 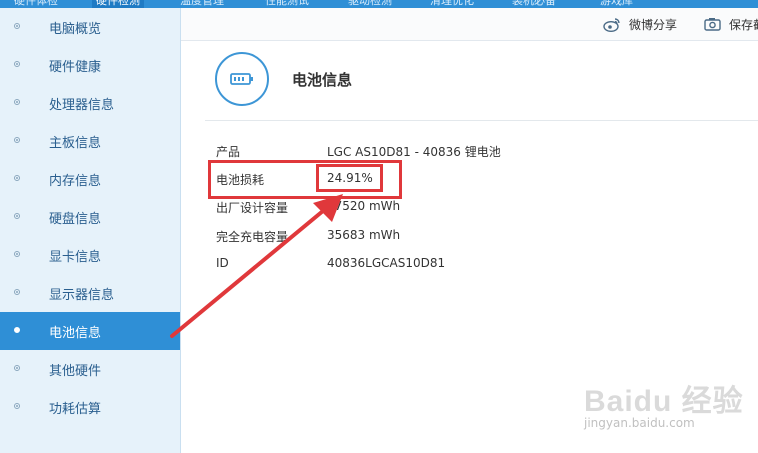 What do you see at coordinates (252, 208) in the screenshot?
I see `info-key: 出厂设计容量` at bounding box center [252, 208].